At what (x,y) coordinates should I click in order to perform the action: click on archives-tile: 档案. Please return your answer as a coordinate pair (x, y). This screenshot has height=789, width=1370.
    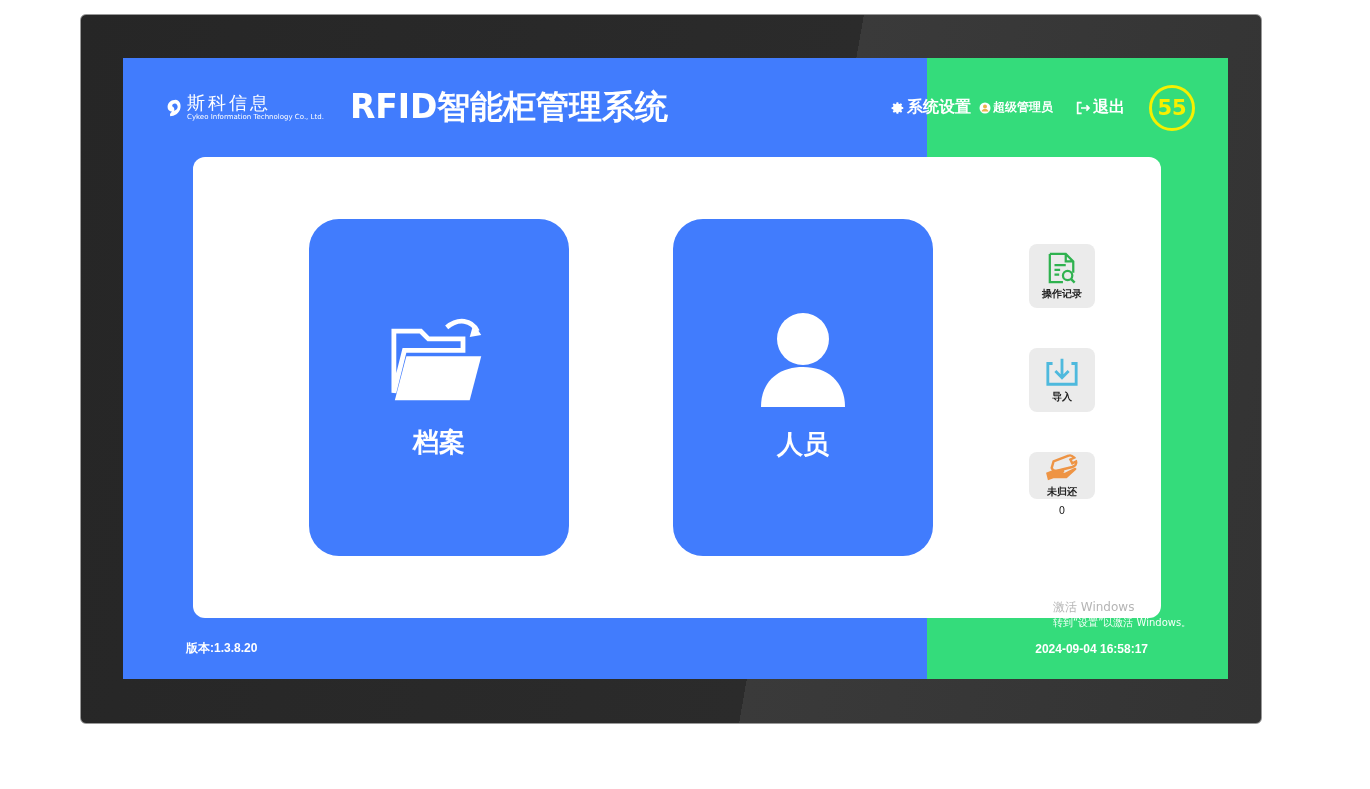
    Looking at the image, I should click on (439, 387).